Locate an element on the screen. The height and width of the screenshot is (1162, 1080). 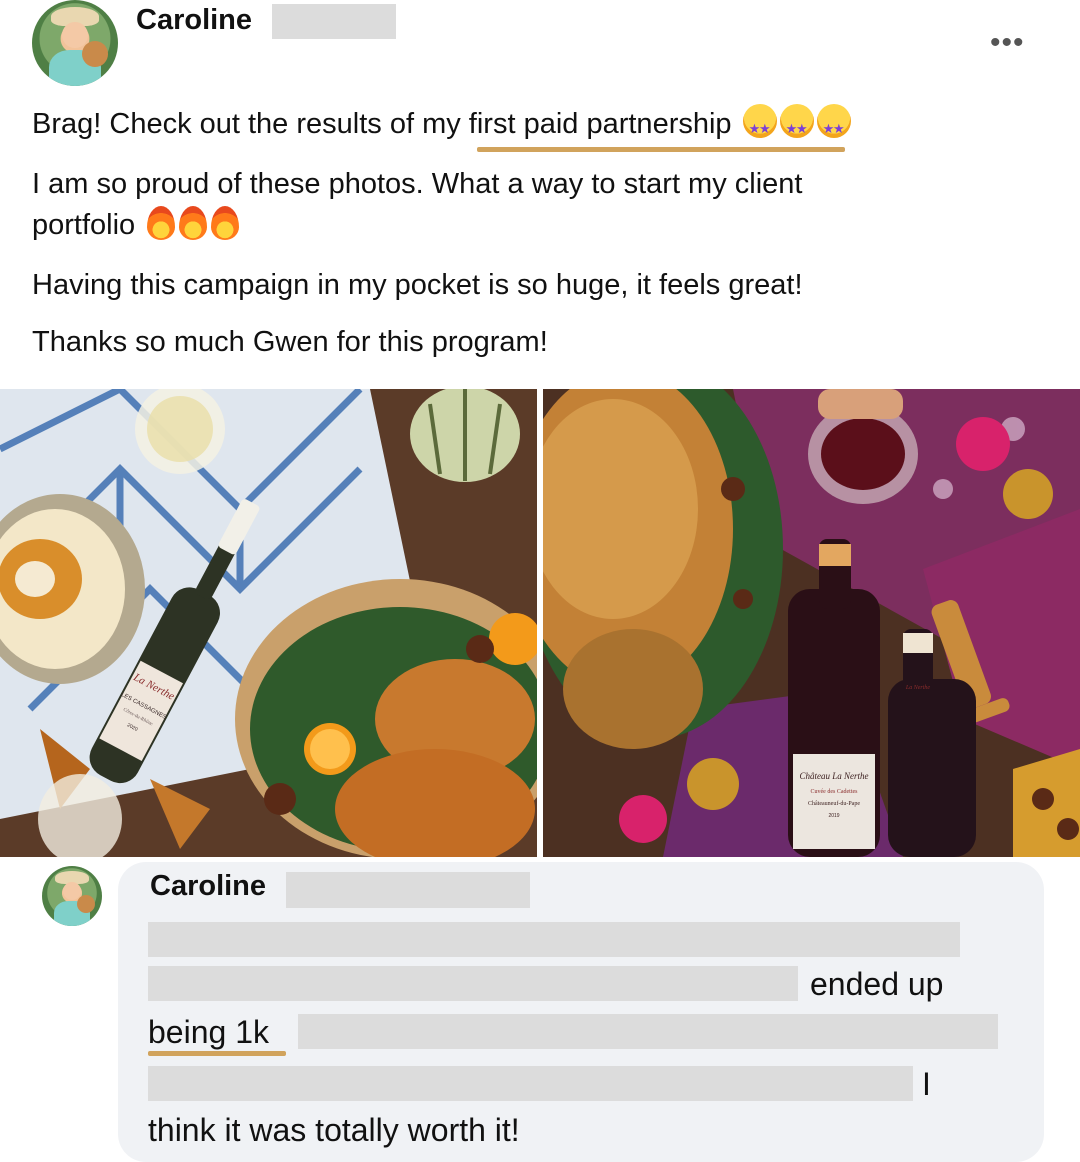
post-line-3: portfolio is located at coordinates (136, 225).